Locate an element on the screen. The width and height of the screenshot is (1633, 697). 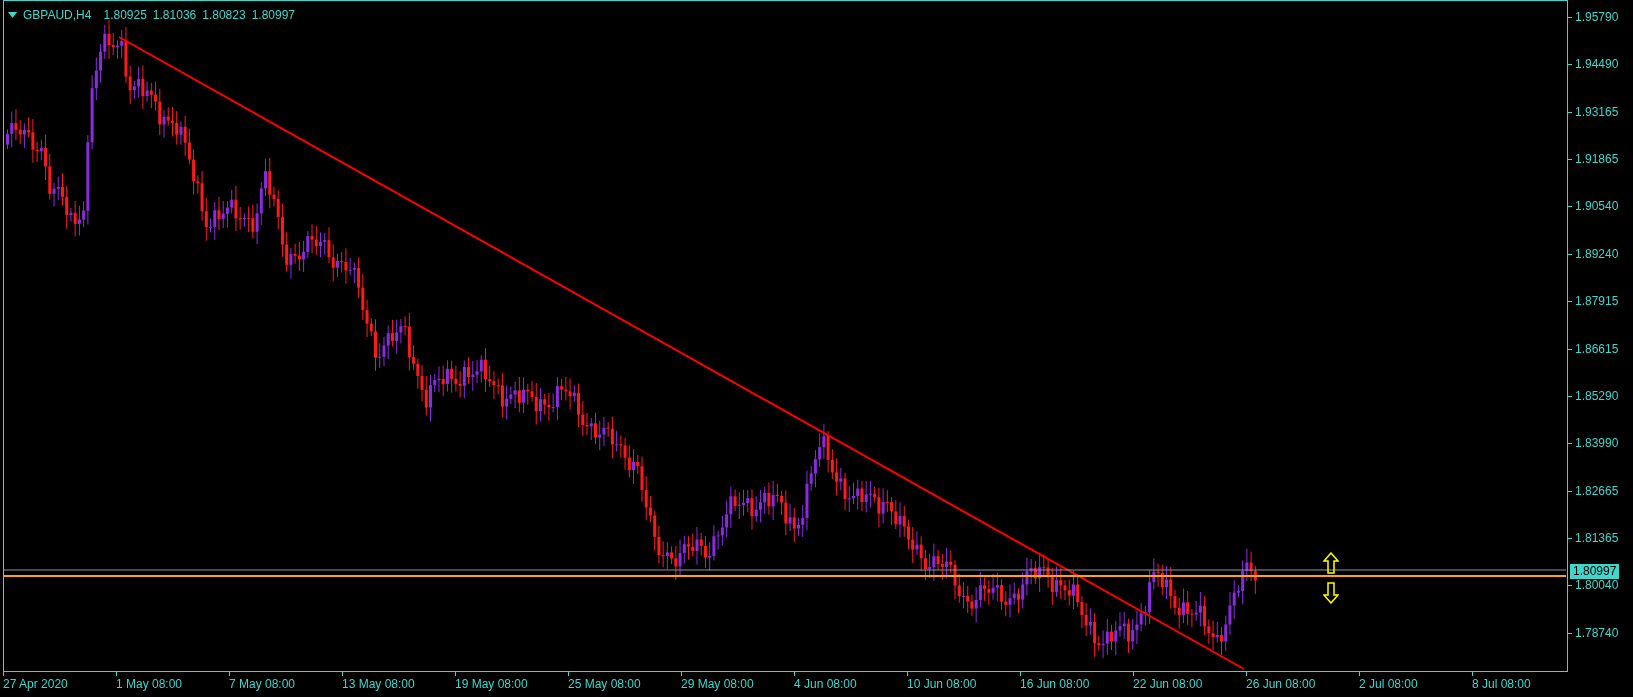
time-axis-label: 1 May 08:00 is located at coordinates (150, 684).